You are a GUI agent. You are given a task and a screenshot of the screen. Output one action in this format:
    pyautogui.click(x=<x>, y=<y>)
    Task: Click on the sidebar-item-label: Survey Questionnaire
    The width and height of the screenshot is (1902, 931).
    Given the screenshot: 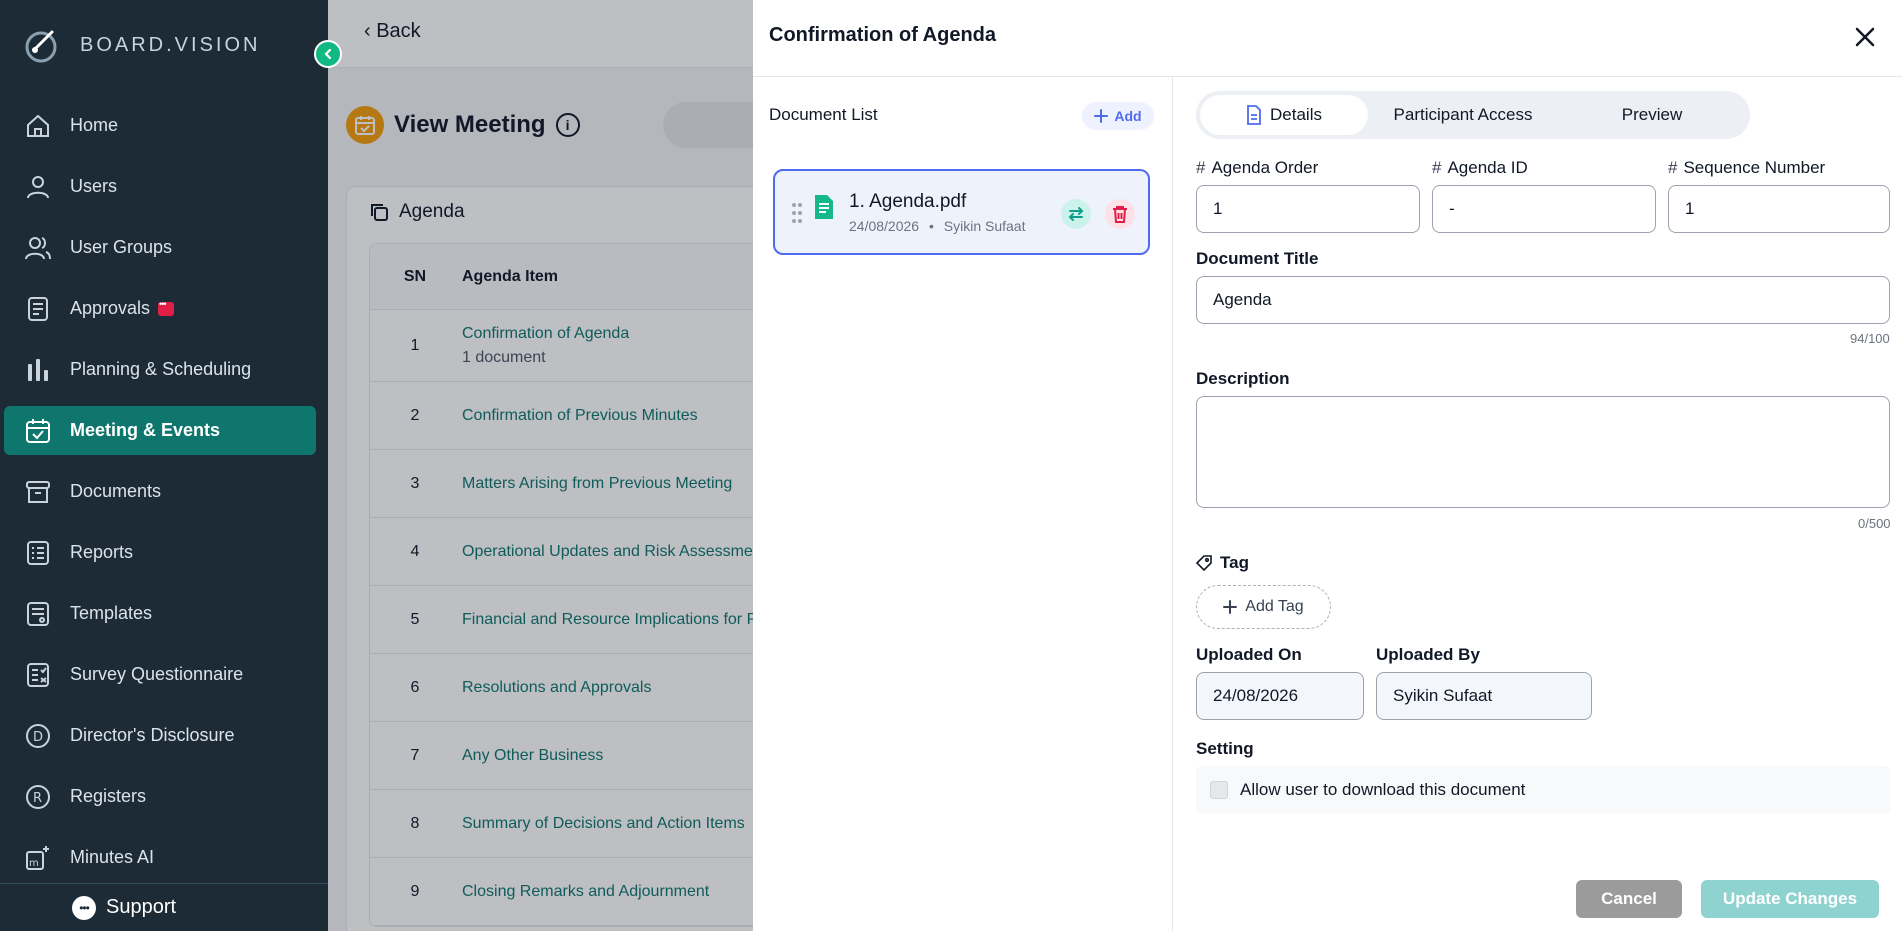 What is the action you would take?
    pyautogui.click(x=157, y=674)
    